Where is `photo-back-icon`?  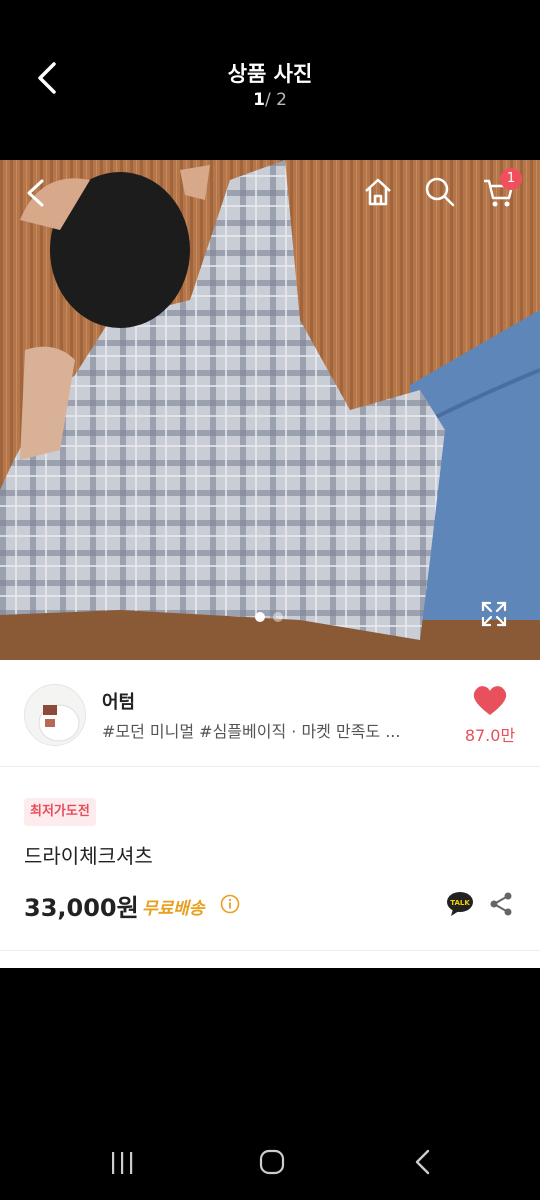
photo-back-icon is located at coordinates (37, 193).